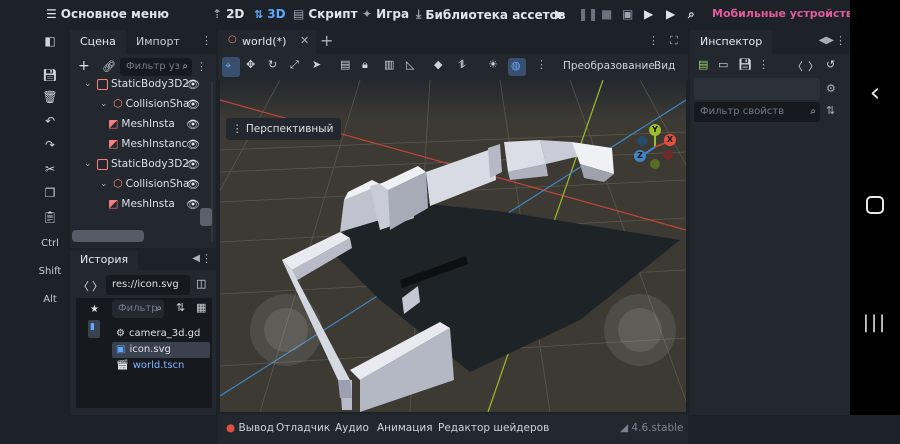  Describe the element at coordinates (304, 40) in the screenshot. I see `close-icon: ✕` at that location.